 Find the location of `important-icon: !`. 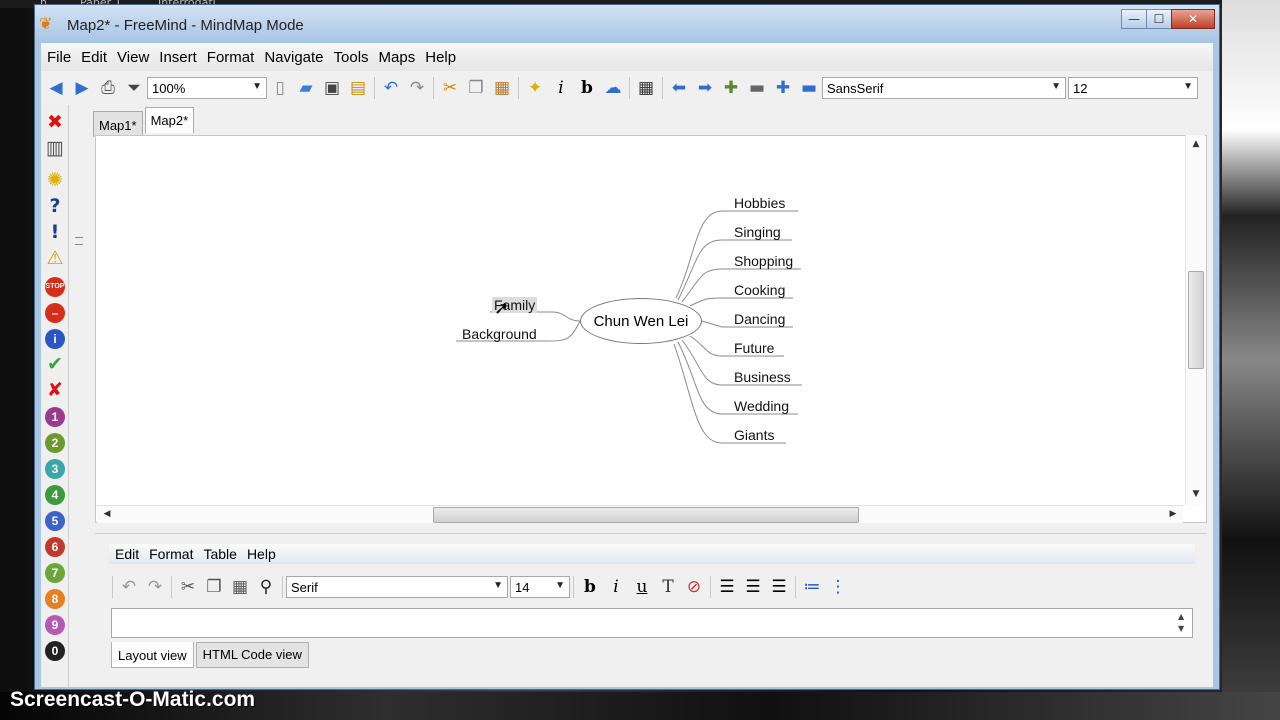

important-icon: ! is located at coordinates (55, 232).